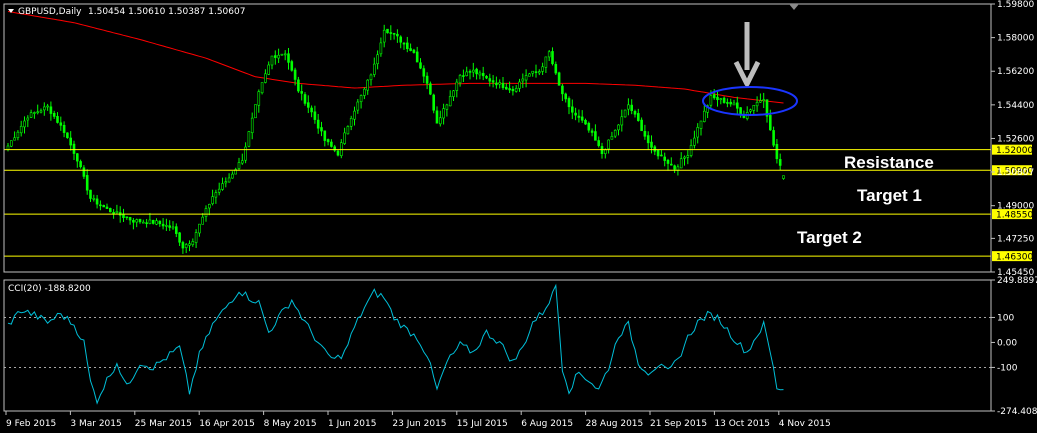 Image resolution: width=1037 pixels, height=433 pixels. What do you see at coordinates (1014, 258) in the screenshot?
I see `level-label: 1.46300` at bounding box center [1014, 258].